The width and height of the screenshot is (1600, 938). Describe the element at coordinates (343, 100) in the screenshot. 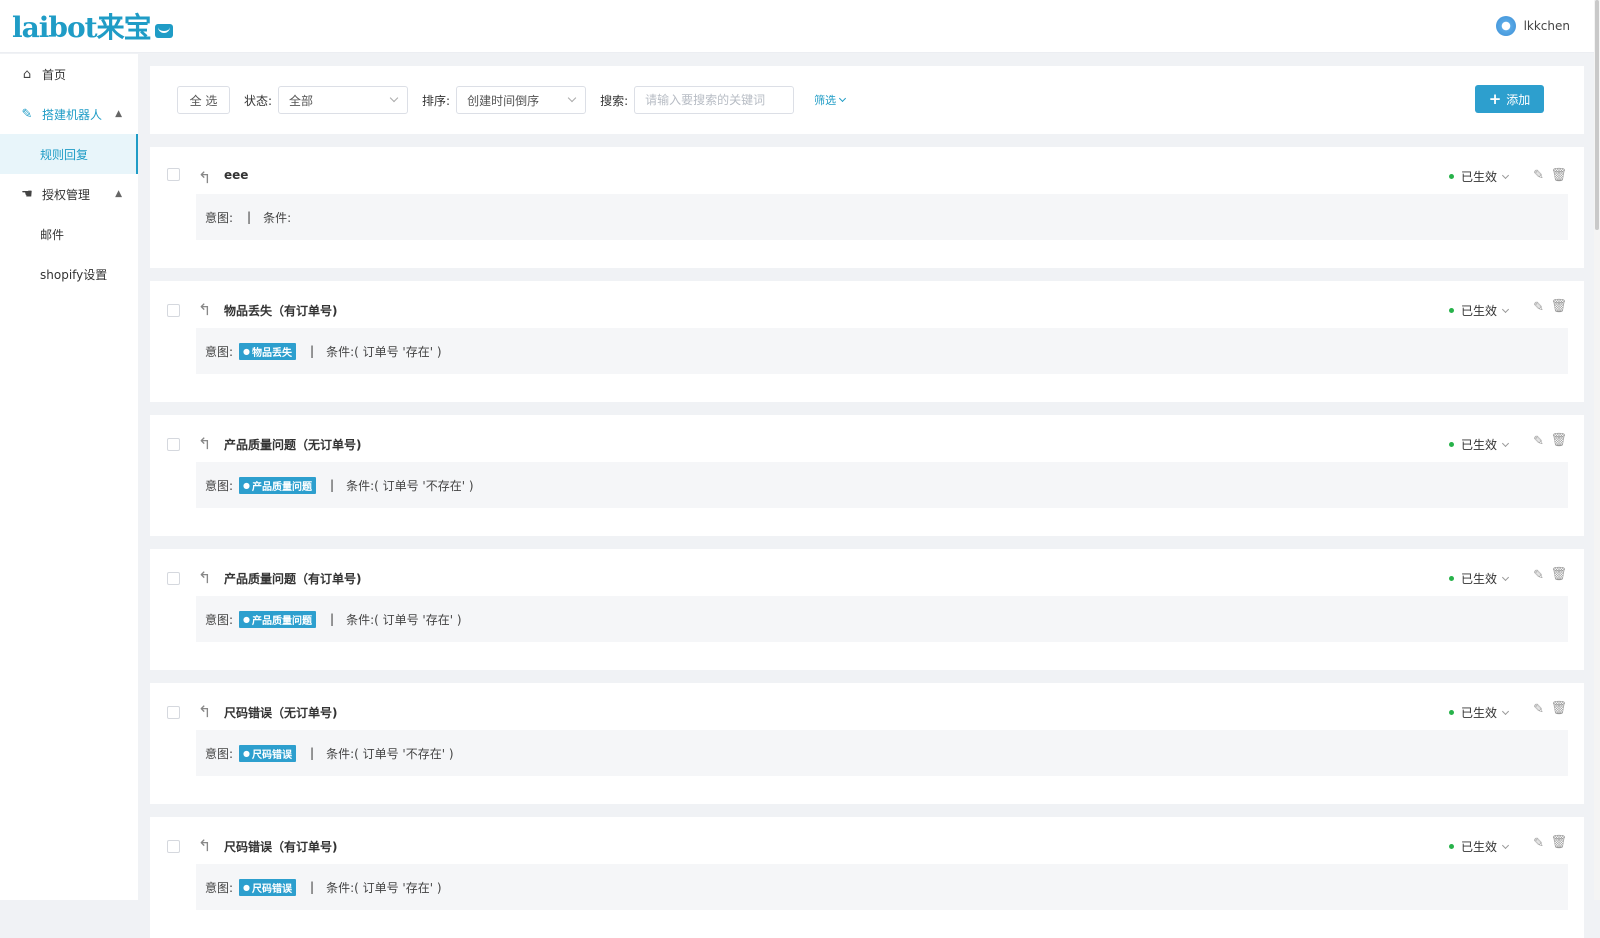

I see `status-select: 全部` at that location.